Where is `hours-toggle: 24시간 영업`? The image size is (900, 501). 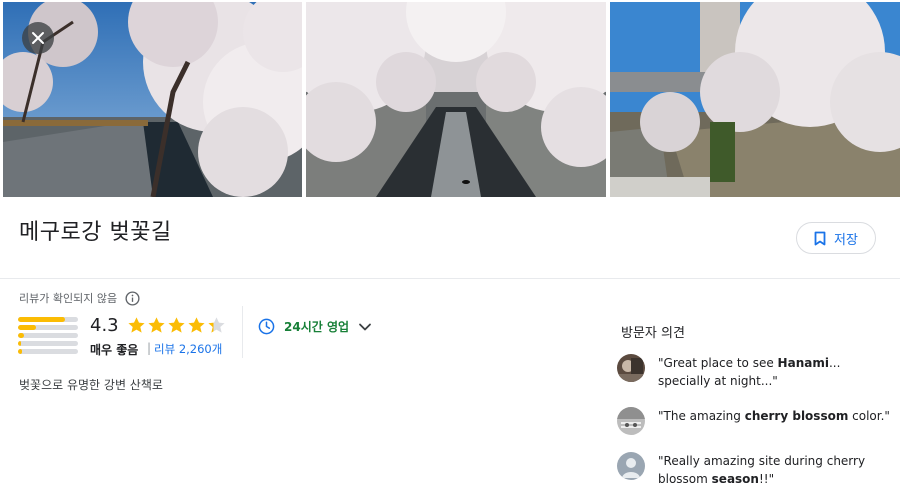
hours-toggle: 24시간 영업 is located at coordinates (315, 326).